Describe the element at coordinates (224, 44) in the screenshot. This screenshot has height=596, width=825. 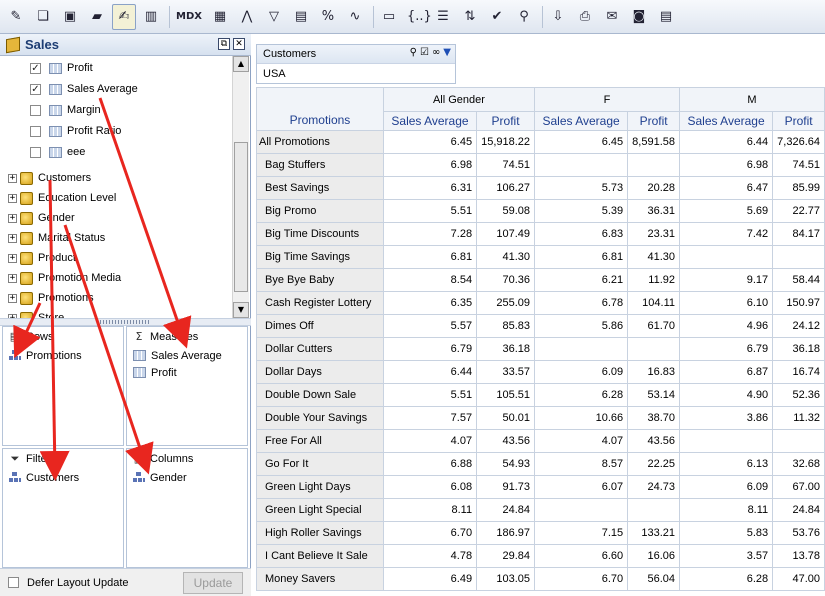
I see `restore-icon: ⧉` at that location.